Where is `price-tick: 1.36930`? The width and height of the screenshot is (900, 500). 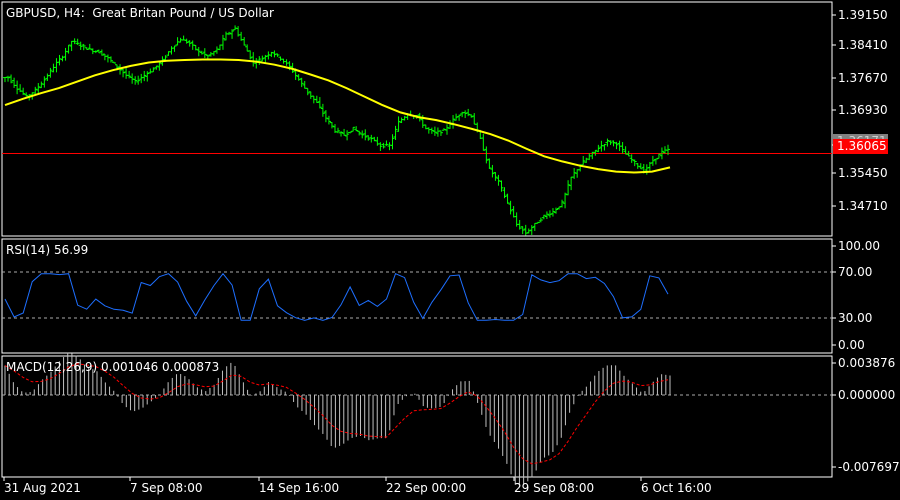
price-tick: 1.36930 is located at coordinates (863, 110).